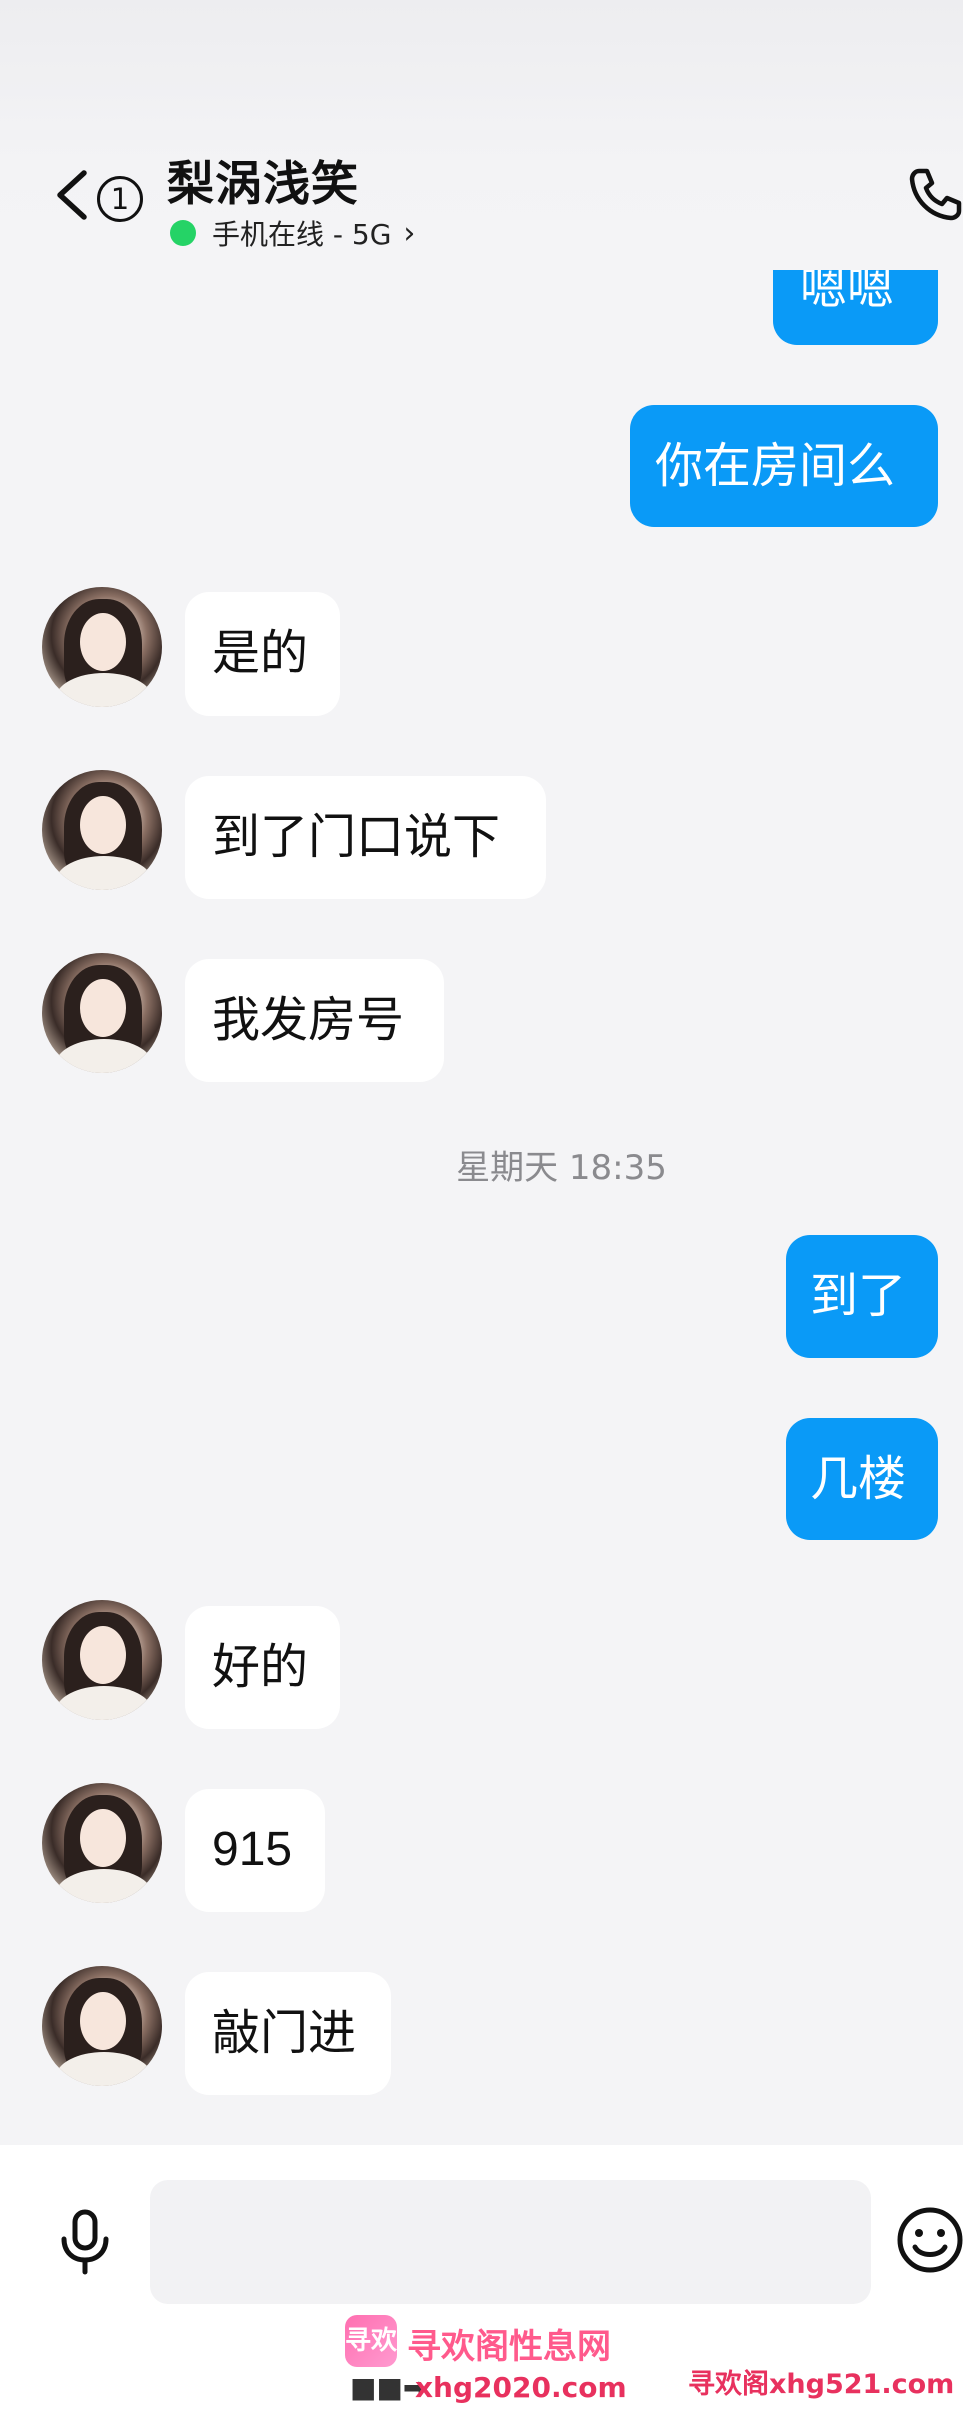  I want to click on phone-icon, so click(935, 194).